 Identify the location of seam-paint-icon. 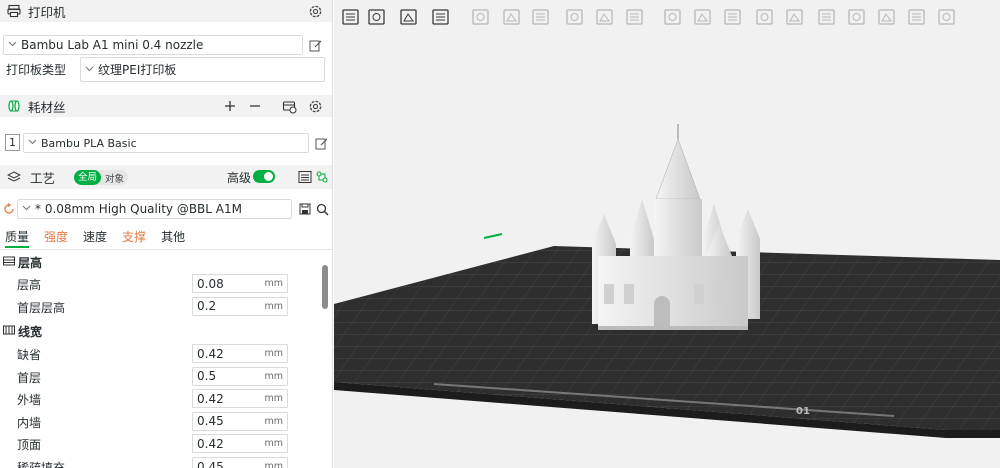
(795, 17).